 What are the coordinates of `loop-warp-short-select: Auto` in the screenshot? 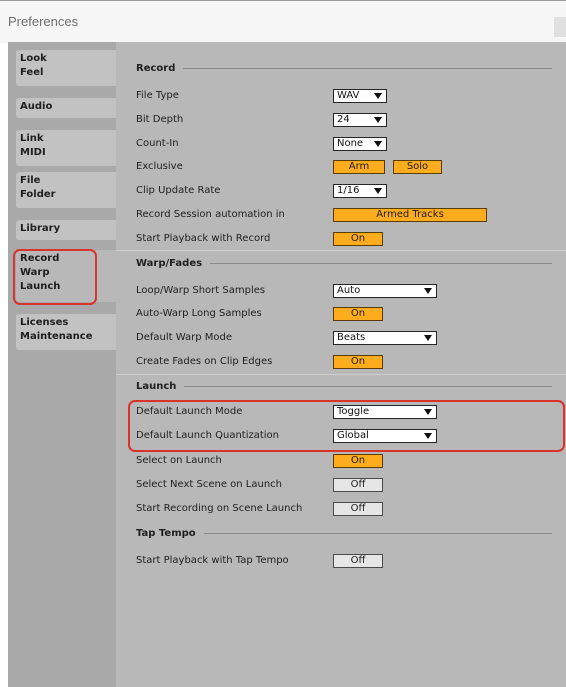 It's located at (385, 291).